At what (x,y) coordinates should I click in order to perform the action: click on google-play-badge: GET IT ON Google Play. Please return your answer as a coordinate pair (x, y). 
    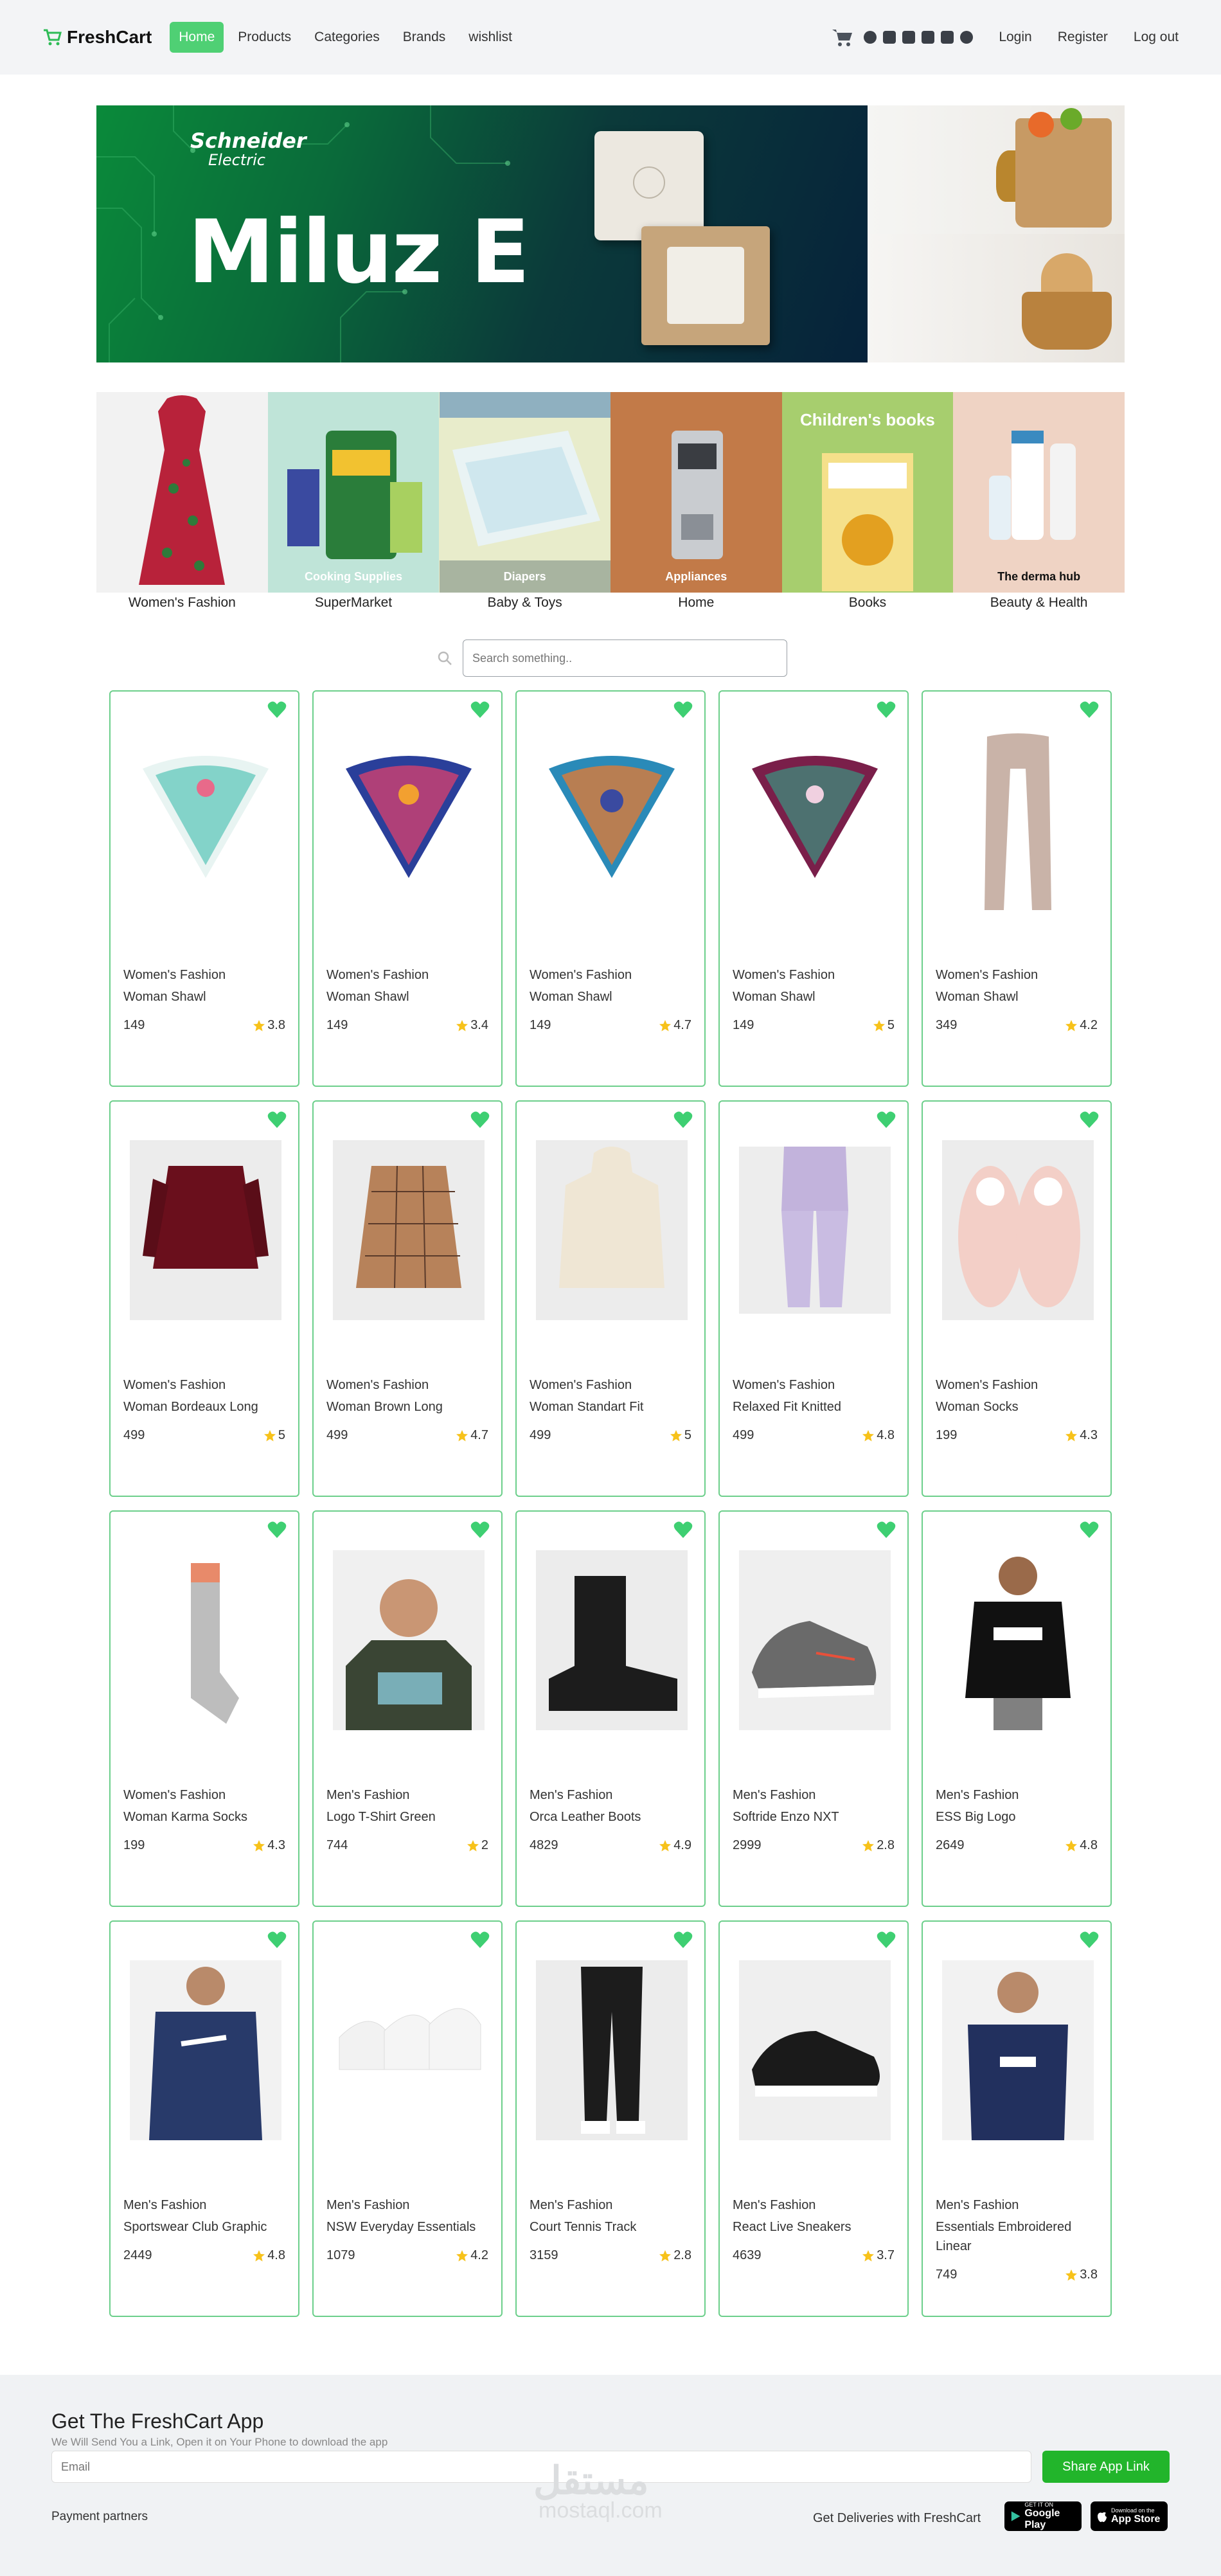
    Looking at the image, I should click on (1043, 2516).